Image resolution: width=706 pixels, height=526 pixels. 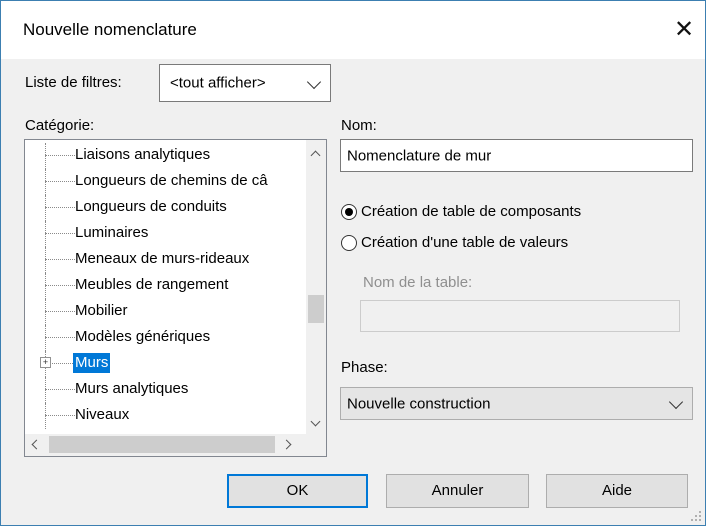 I want to click on ok-button: OK, so click(x=297, y=491).